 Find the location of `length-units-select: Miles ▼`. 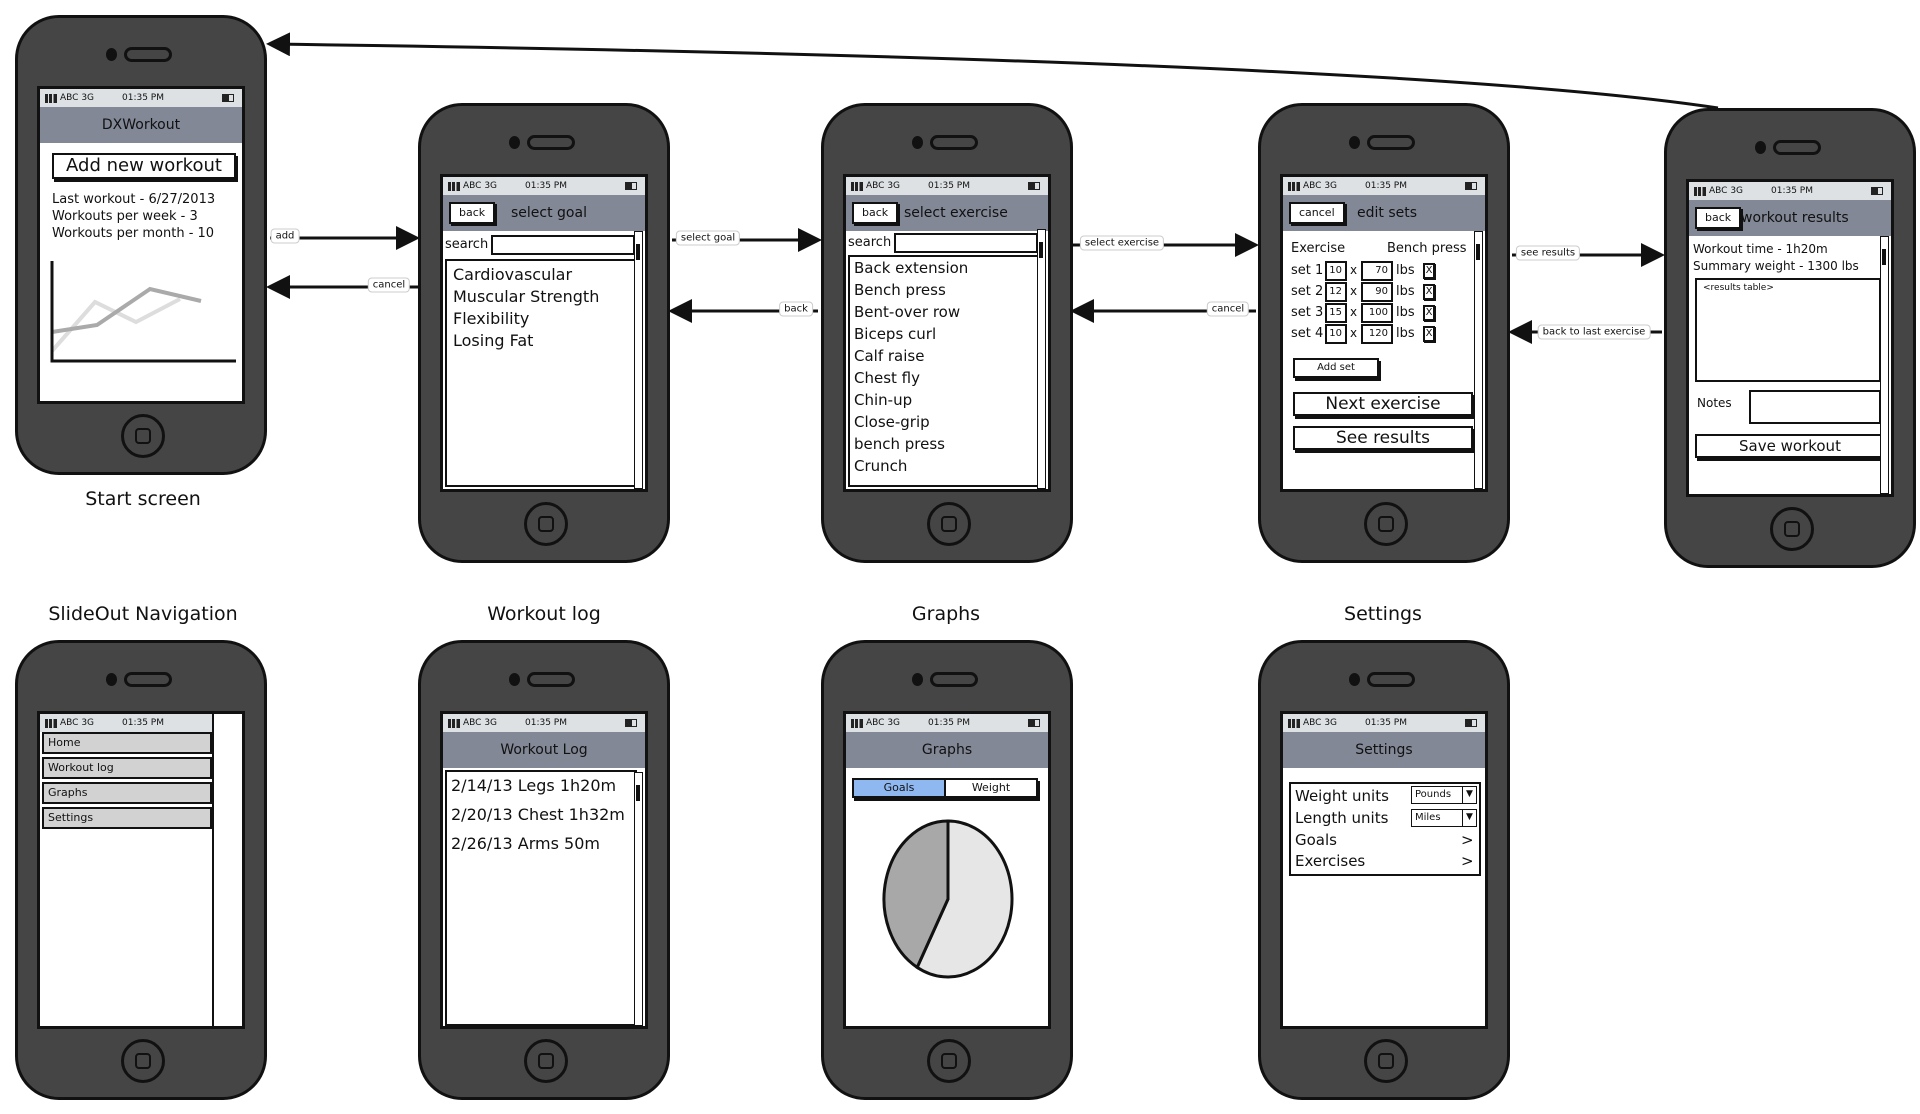

length-units-select: Miles ▼ is located at coordinates (1444, 818).